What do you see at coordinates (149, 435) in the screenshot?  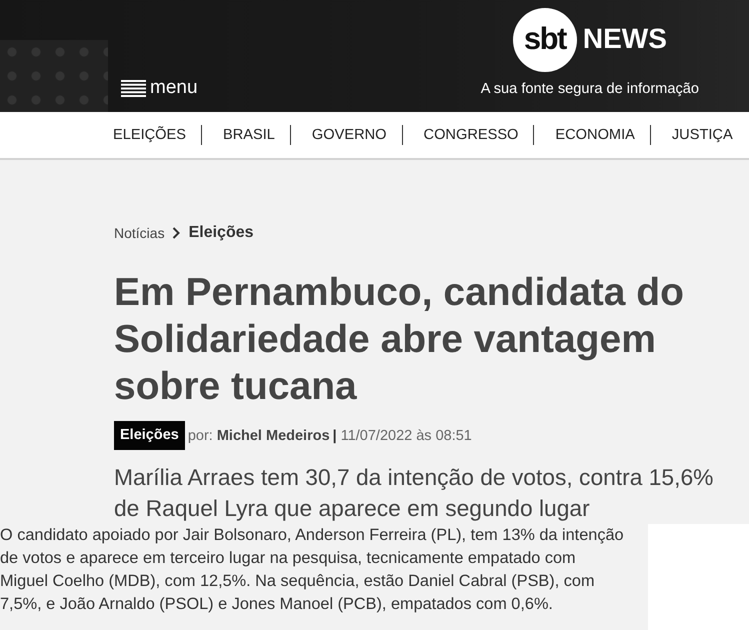 I see `category-tag: Eleições` at bounding box center [149, 435].